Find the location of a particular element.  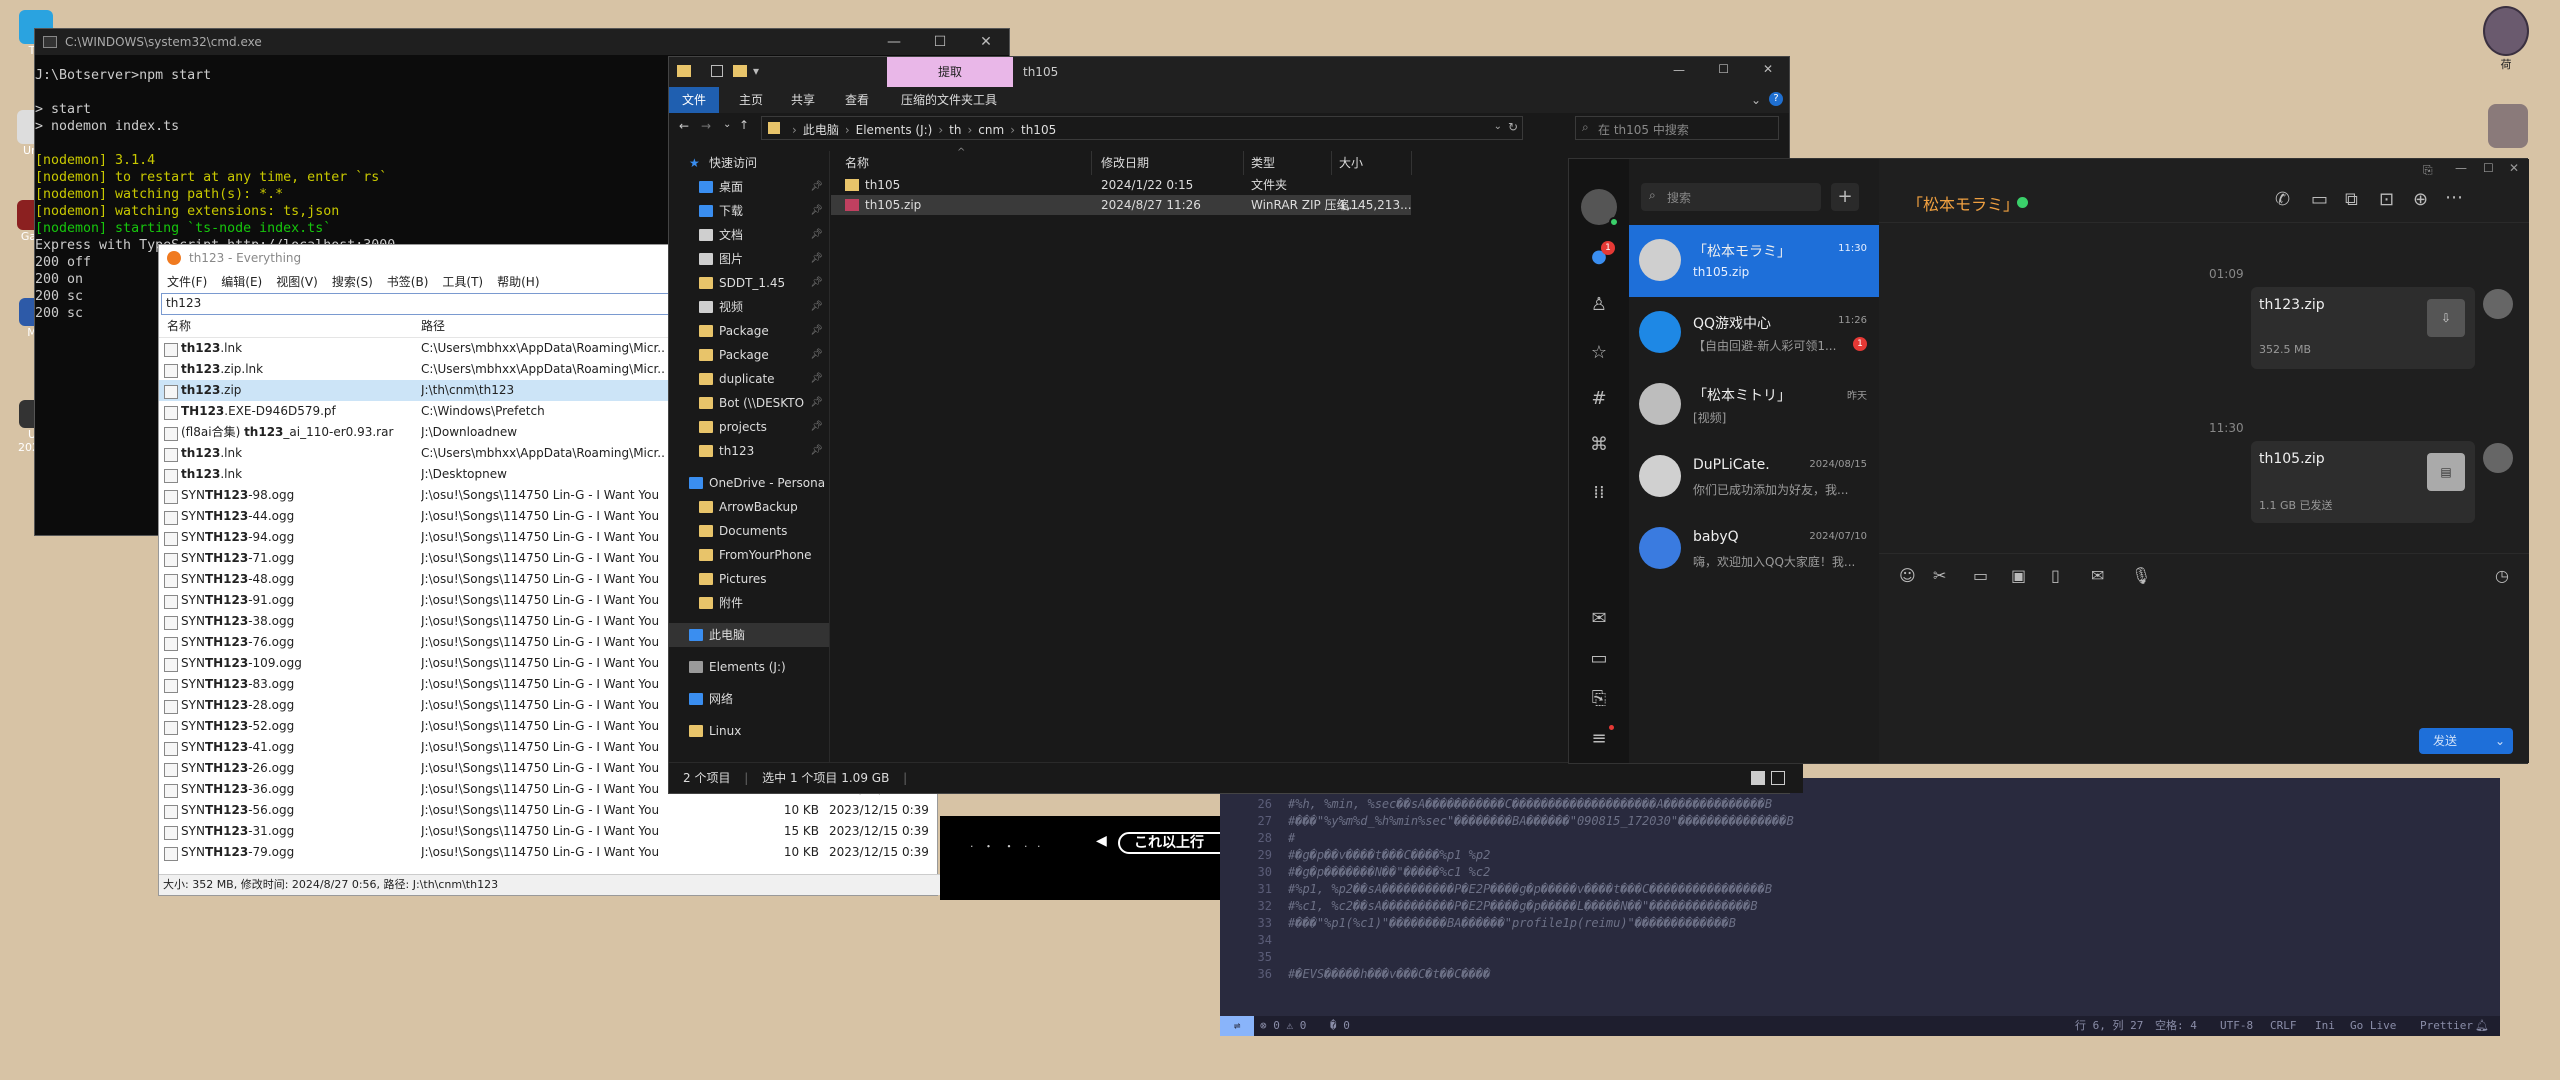

microphone-icon: 🎙︎ is located at coordinates (2141, 575).